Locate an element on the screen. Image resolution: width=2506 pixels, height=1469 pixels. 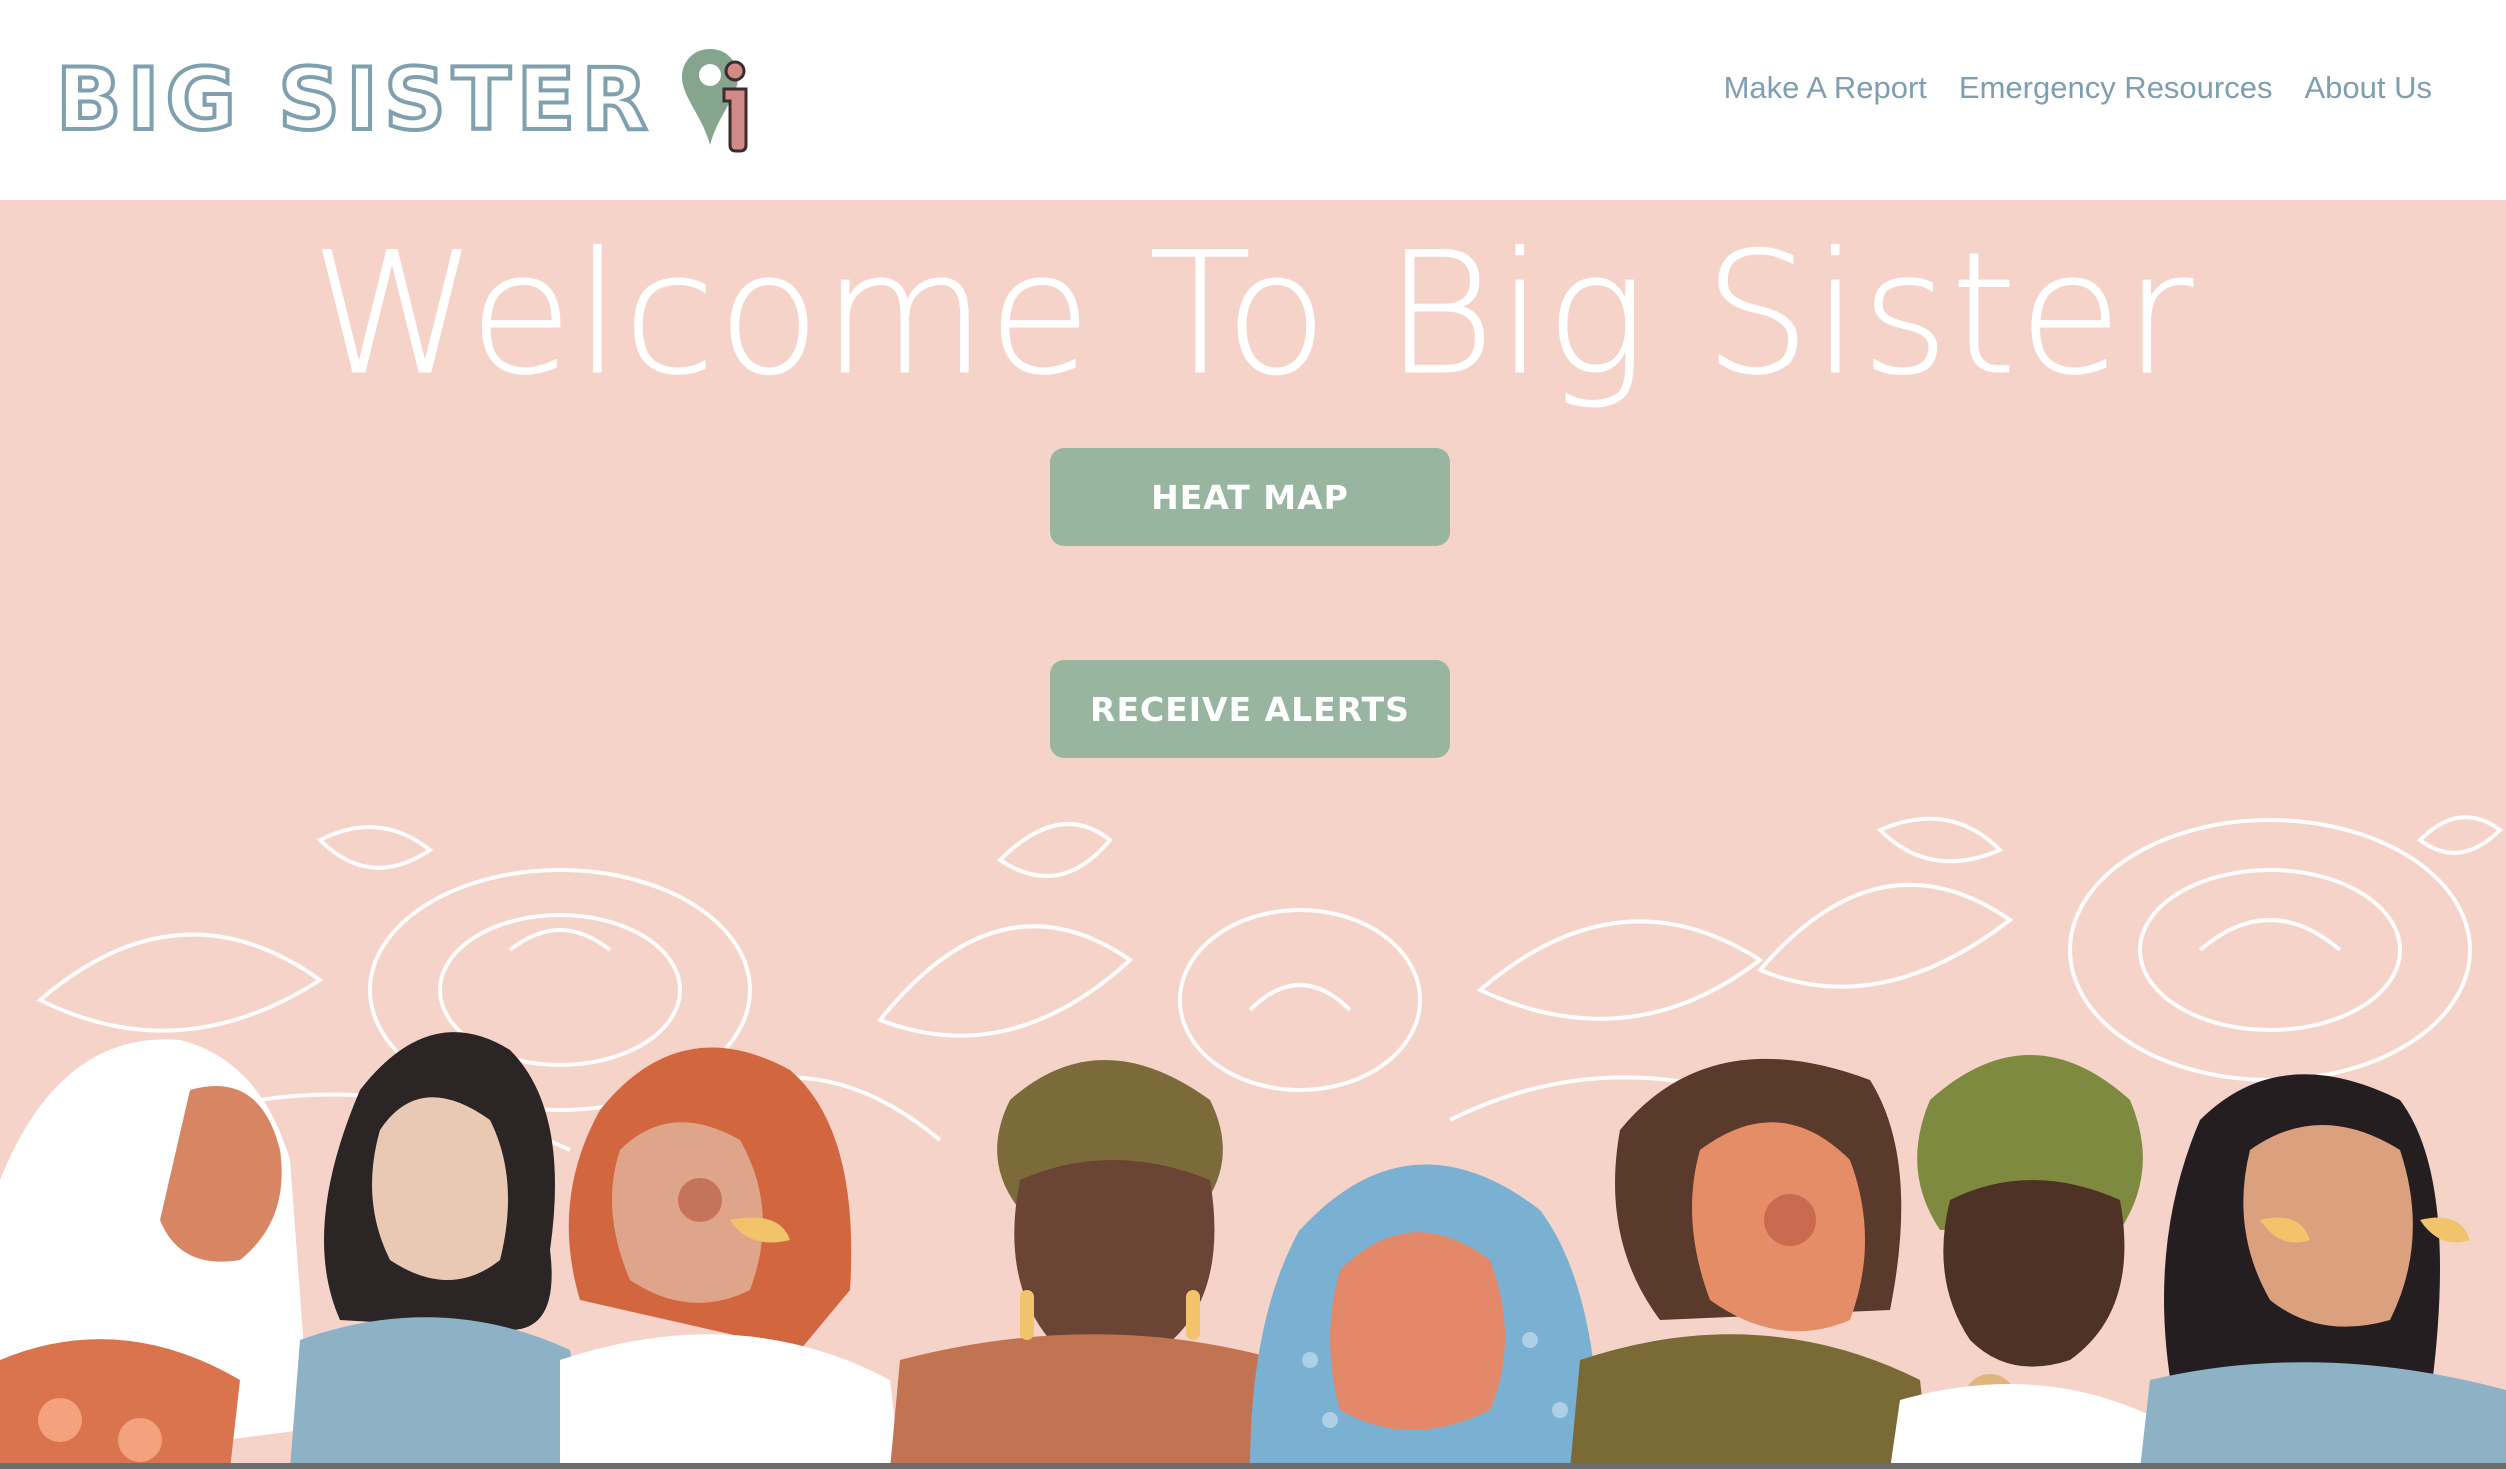
brand-name: BIG SISTER is located at coordinates (354, 100).